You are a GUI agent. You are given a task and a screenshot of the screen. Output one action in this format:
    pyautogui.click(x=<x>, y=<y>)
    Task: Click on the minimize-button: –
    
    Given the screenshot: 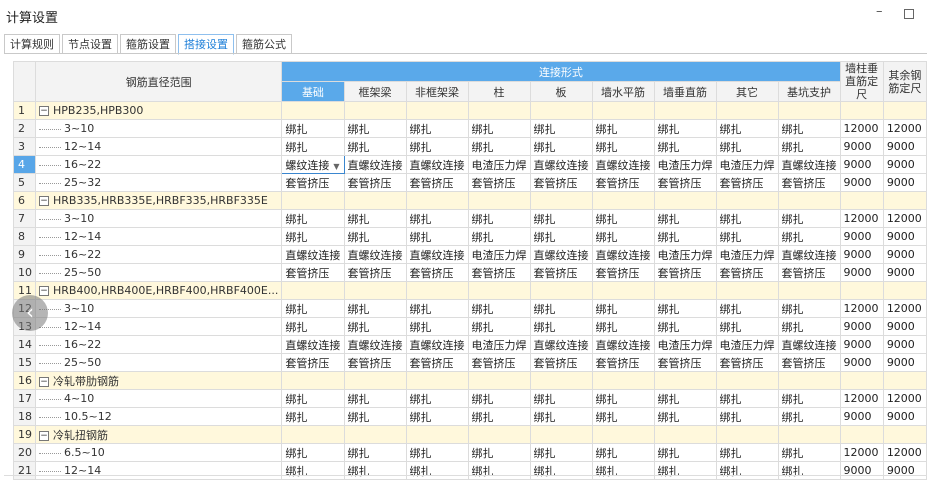 What is the action you would take?
    pyautogui.click(x=879, y=11)
    